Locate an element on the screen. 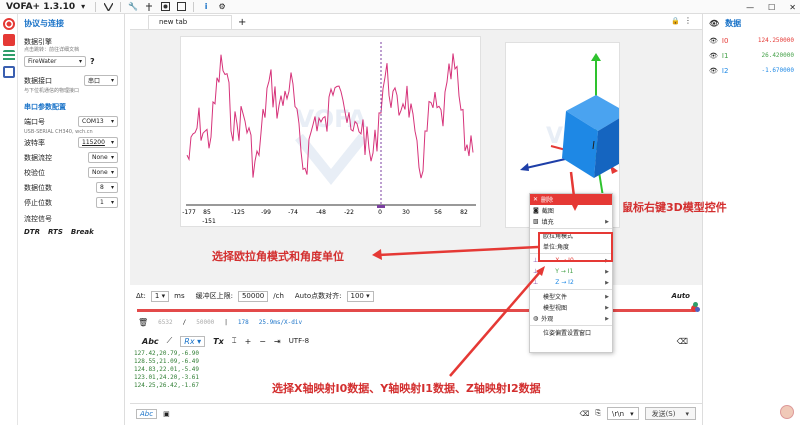 The height and width of the screenshot is (425, 800). arrow-mapping is located at coordinates (495, 324).